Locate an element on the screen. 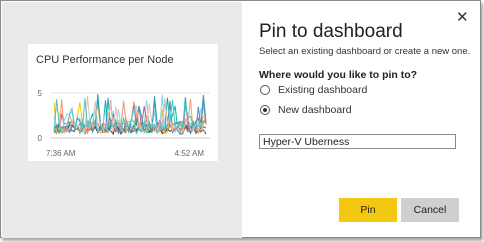 The width and height of the screenshot is (484, 242). x-tick-label: 7:36 AM is located at coordinates (61, 153).